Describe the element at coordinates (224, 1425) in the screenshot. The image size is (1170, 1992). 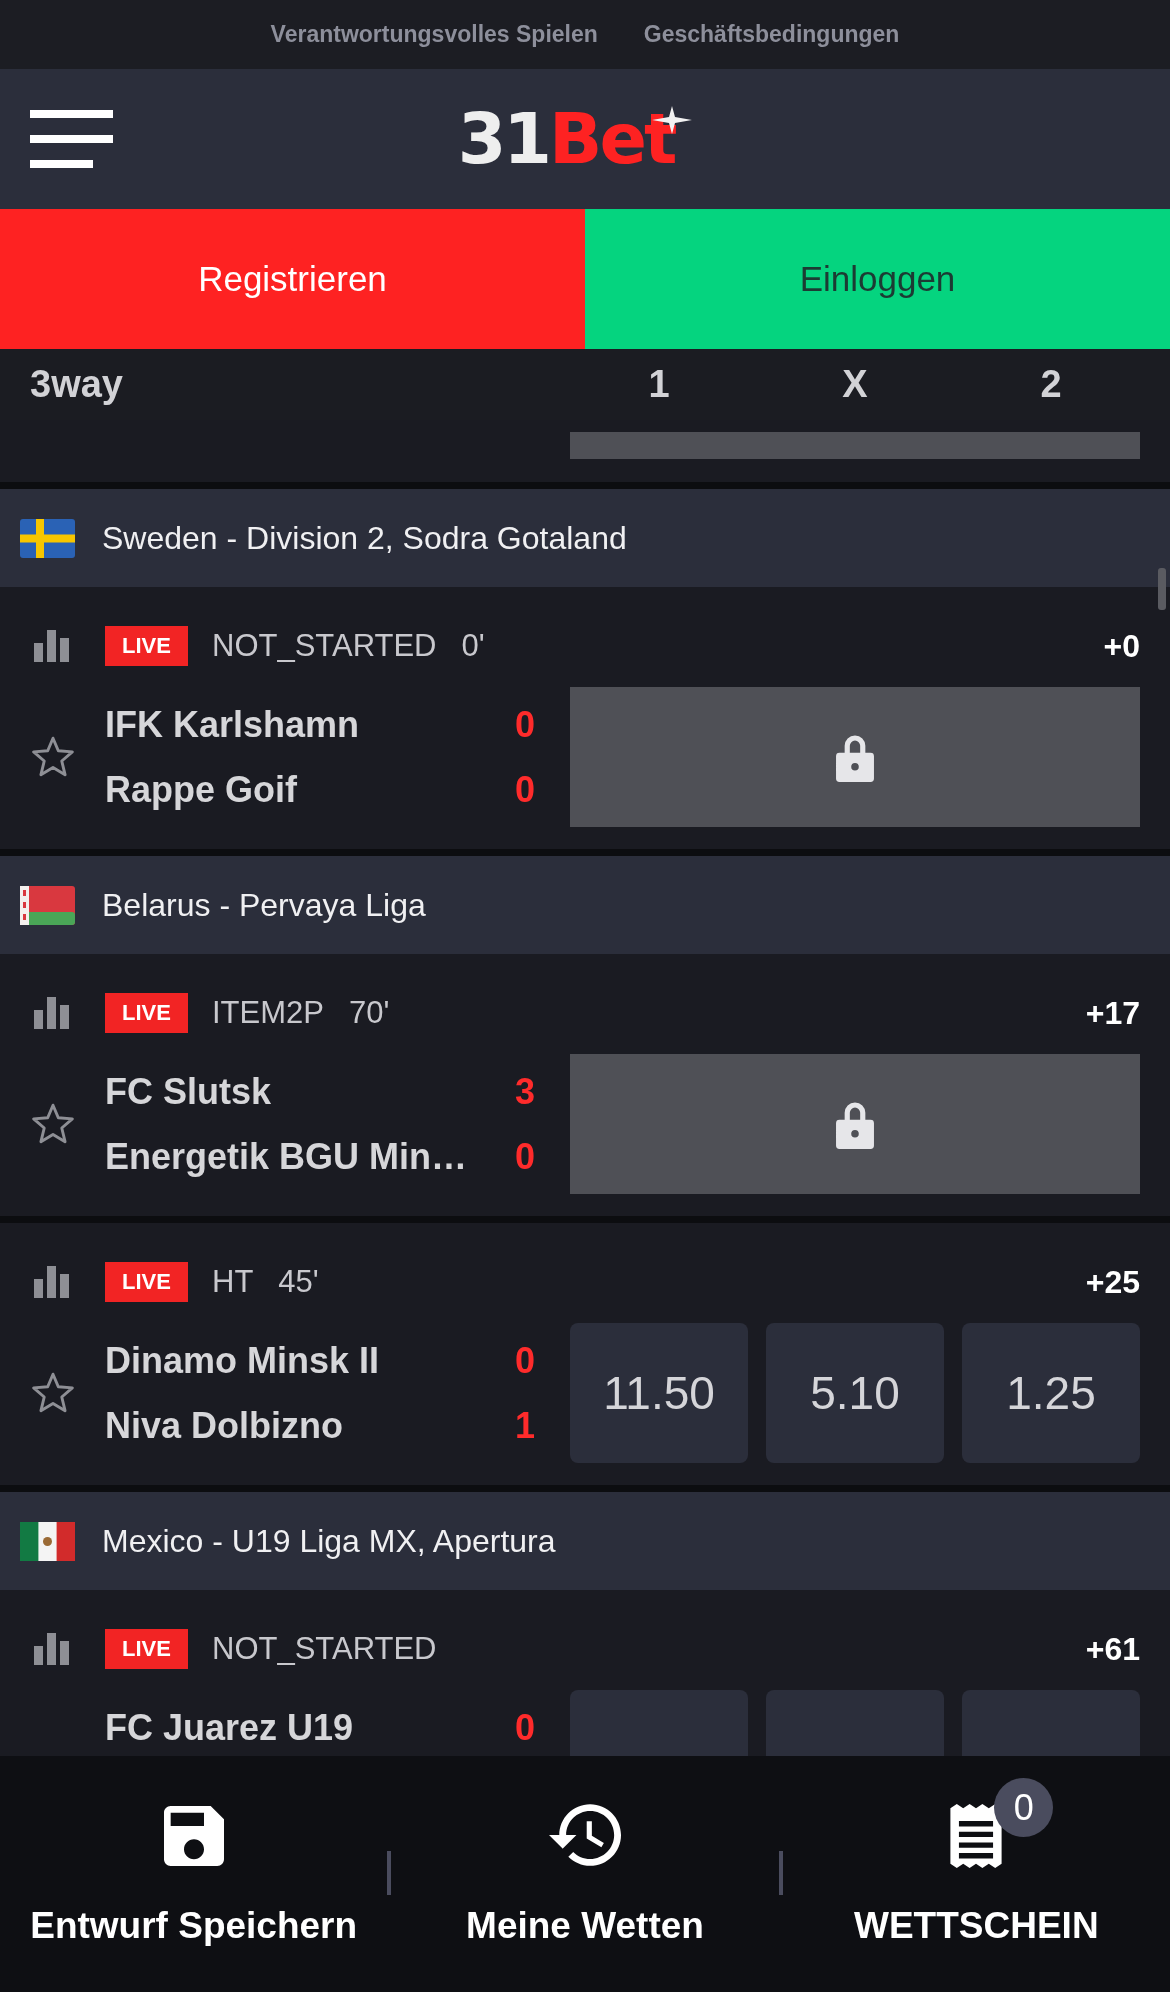
I see `team-name: Niva Dolbizno` at that location.